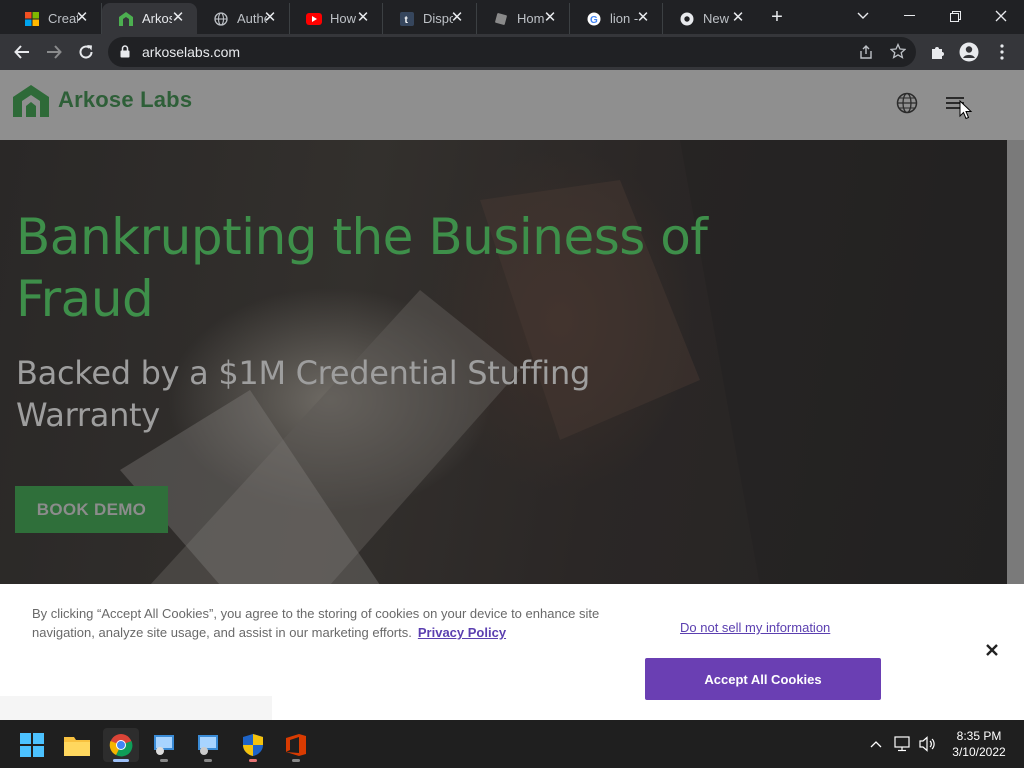  I want to click on file-explorer-icon, so click(77, 745).